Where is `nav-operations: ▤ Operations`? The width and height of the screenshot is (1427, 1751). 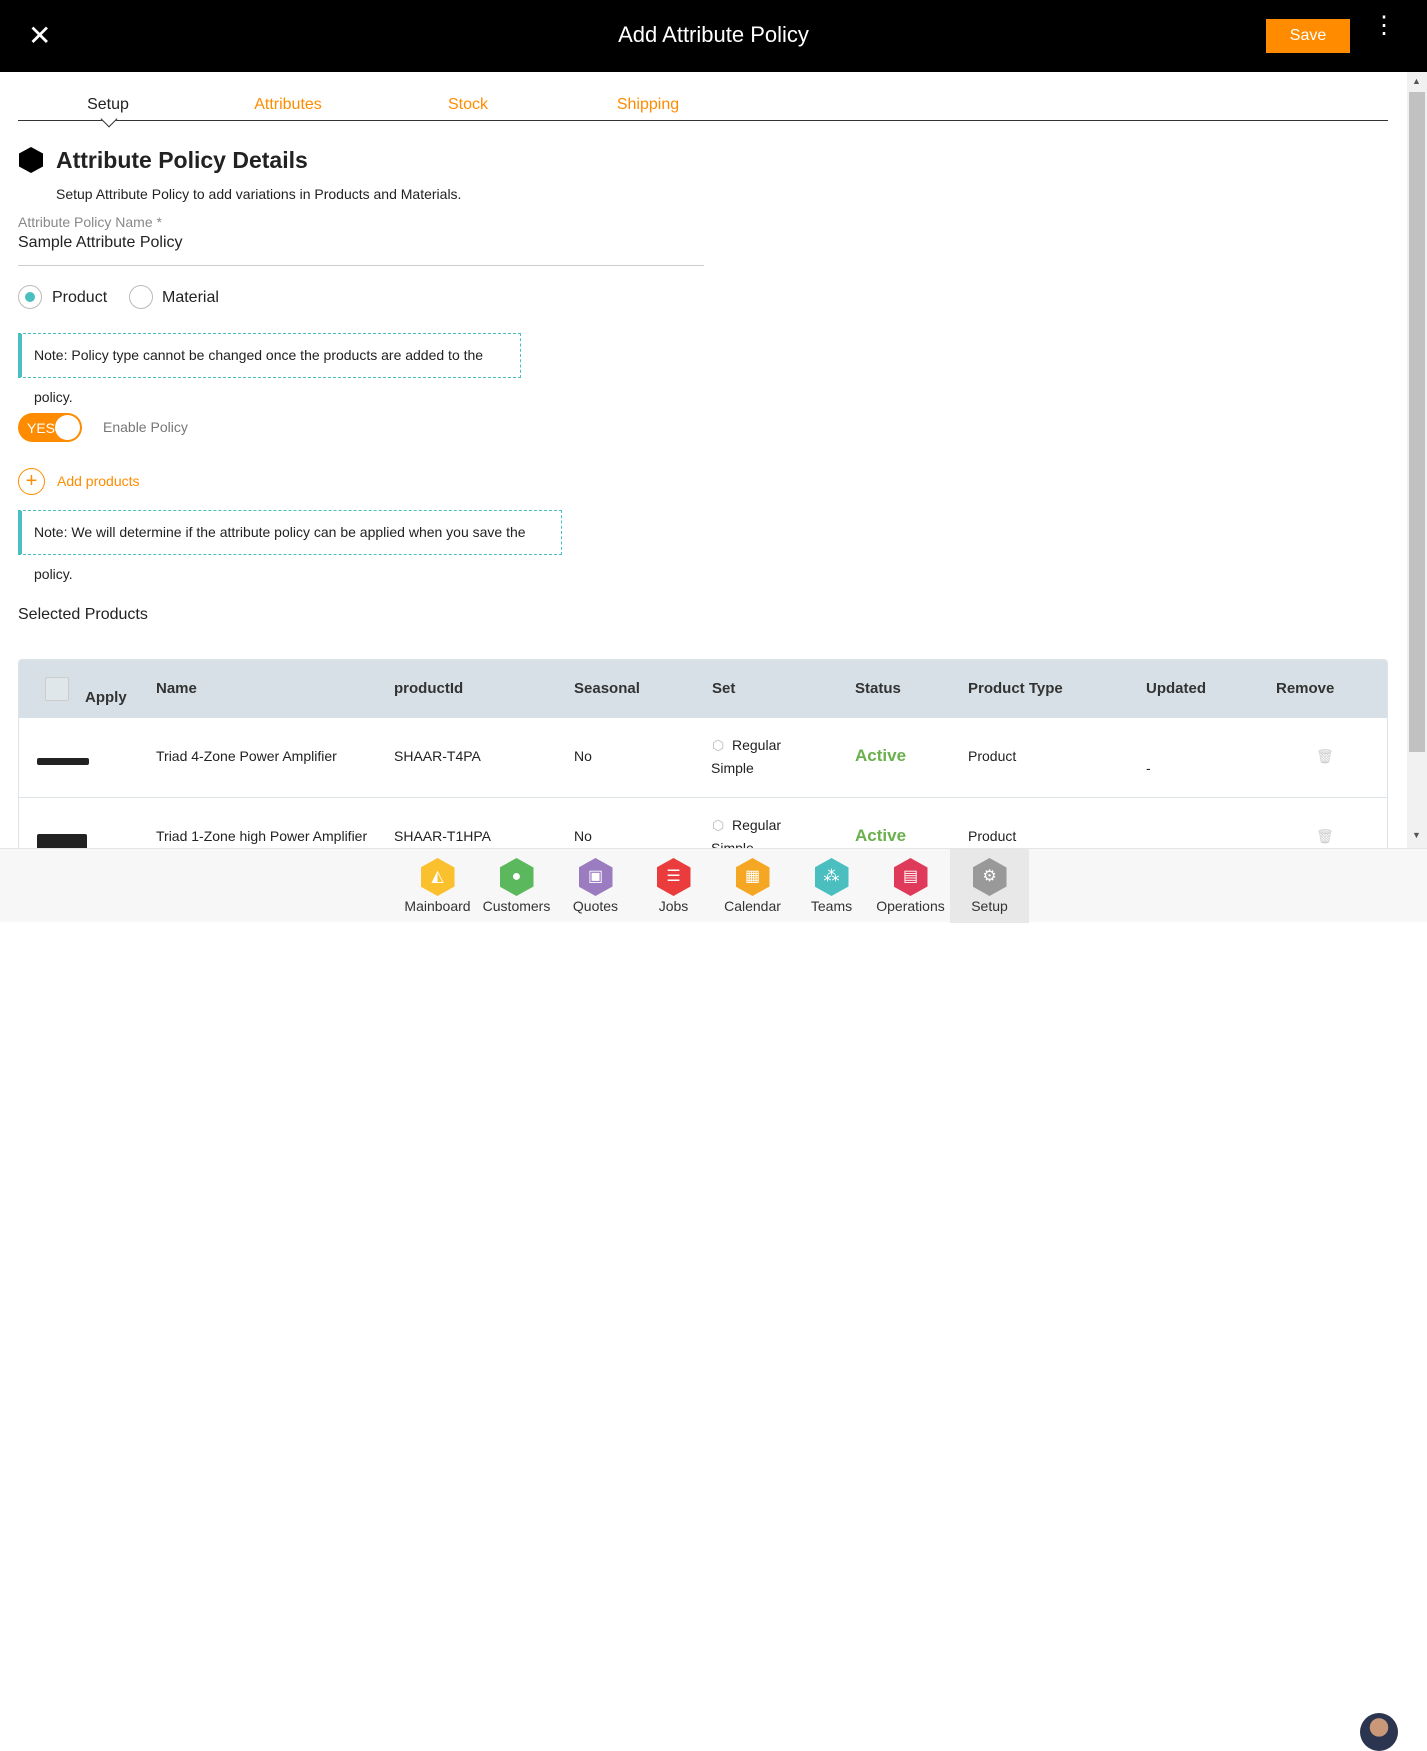
nav-operations: ▤ Operations is located at coordinates (910, 886).